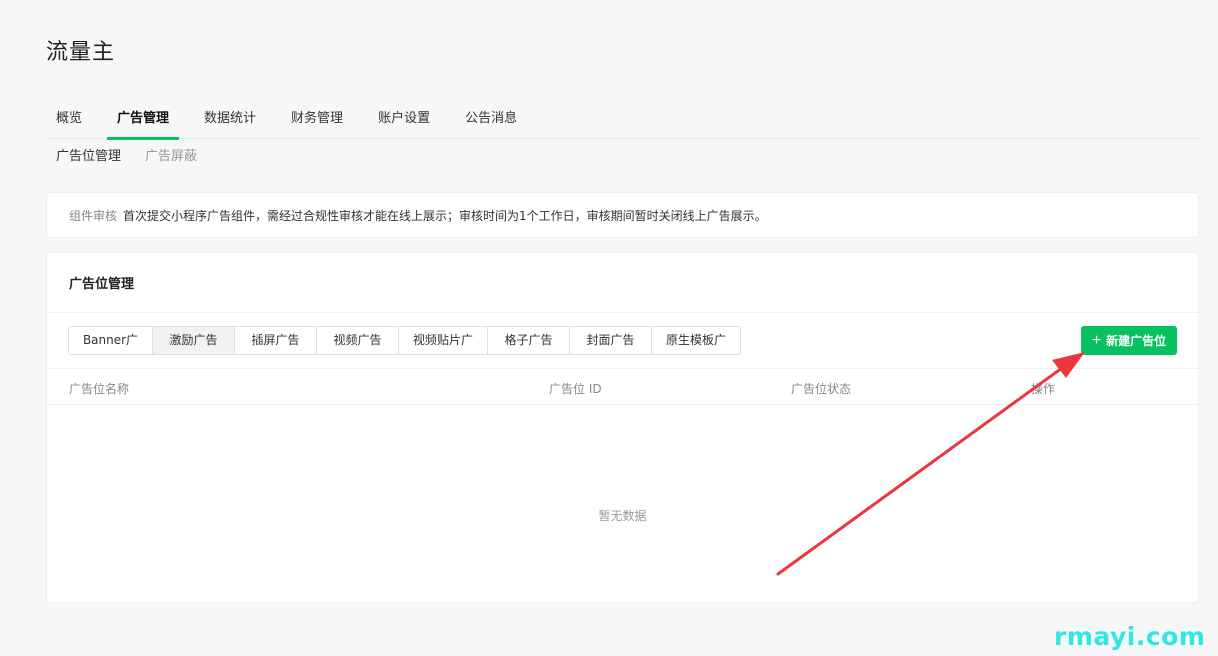 This screenshot has height=656, width=1218. What do you see at coordinates (69, 122) in the screenshot?
I see `tab-overview: 概览` at bounding box center [69, 122].